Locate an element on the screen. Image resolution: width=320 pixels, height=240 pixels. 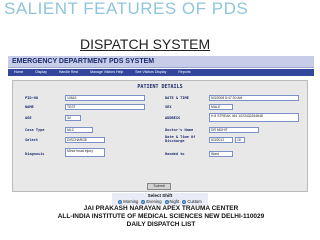
menu-item-see-visitors: See Visitors Display is located at coordinates (150, 72).